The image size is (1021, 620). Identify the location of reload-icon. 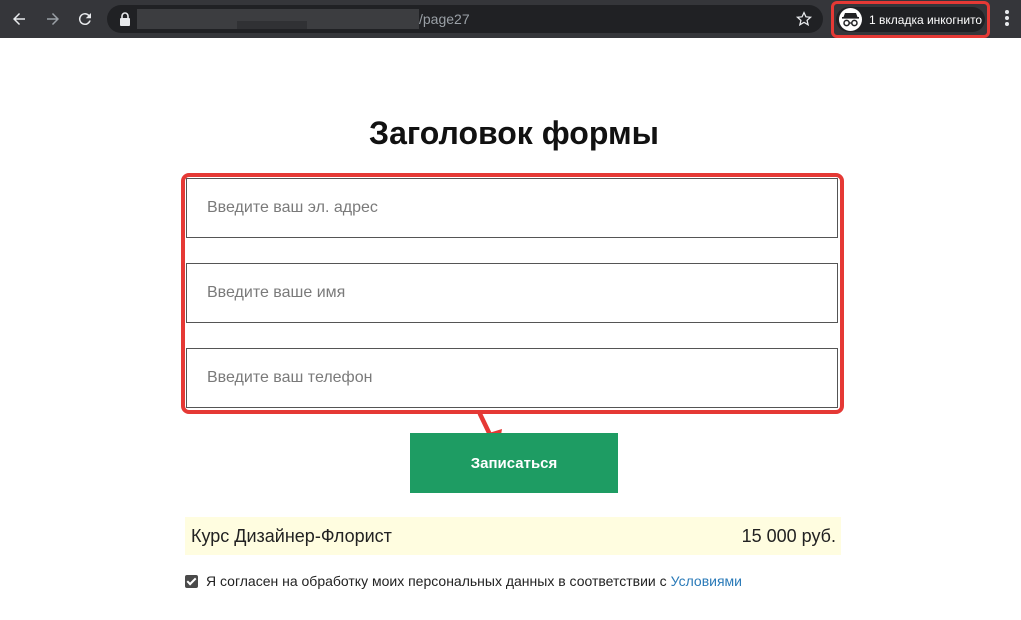
(85, 19).